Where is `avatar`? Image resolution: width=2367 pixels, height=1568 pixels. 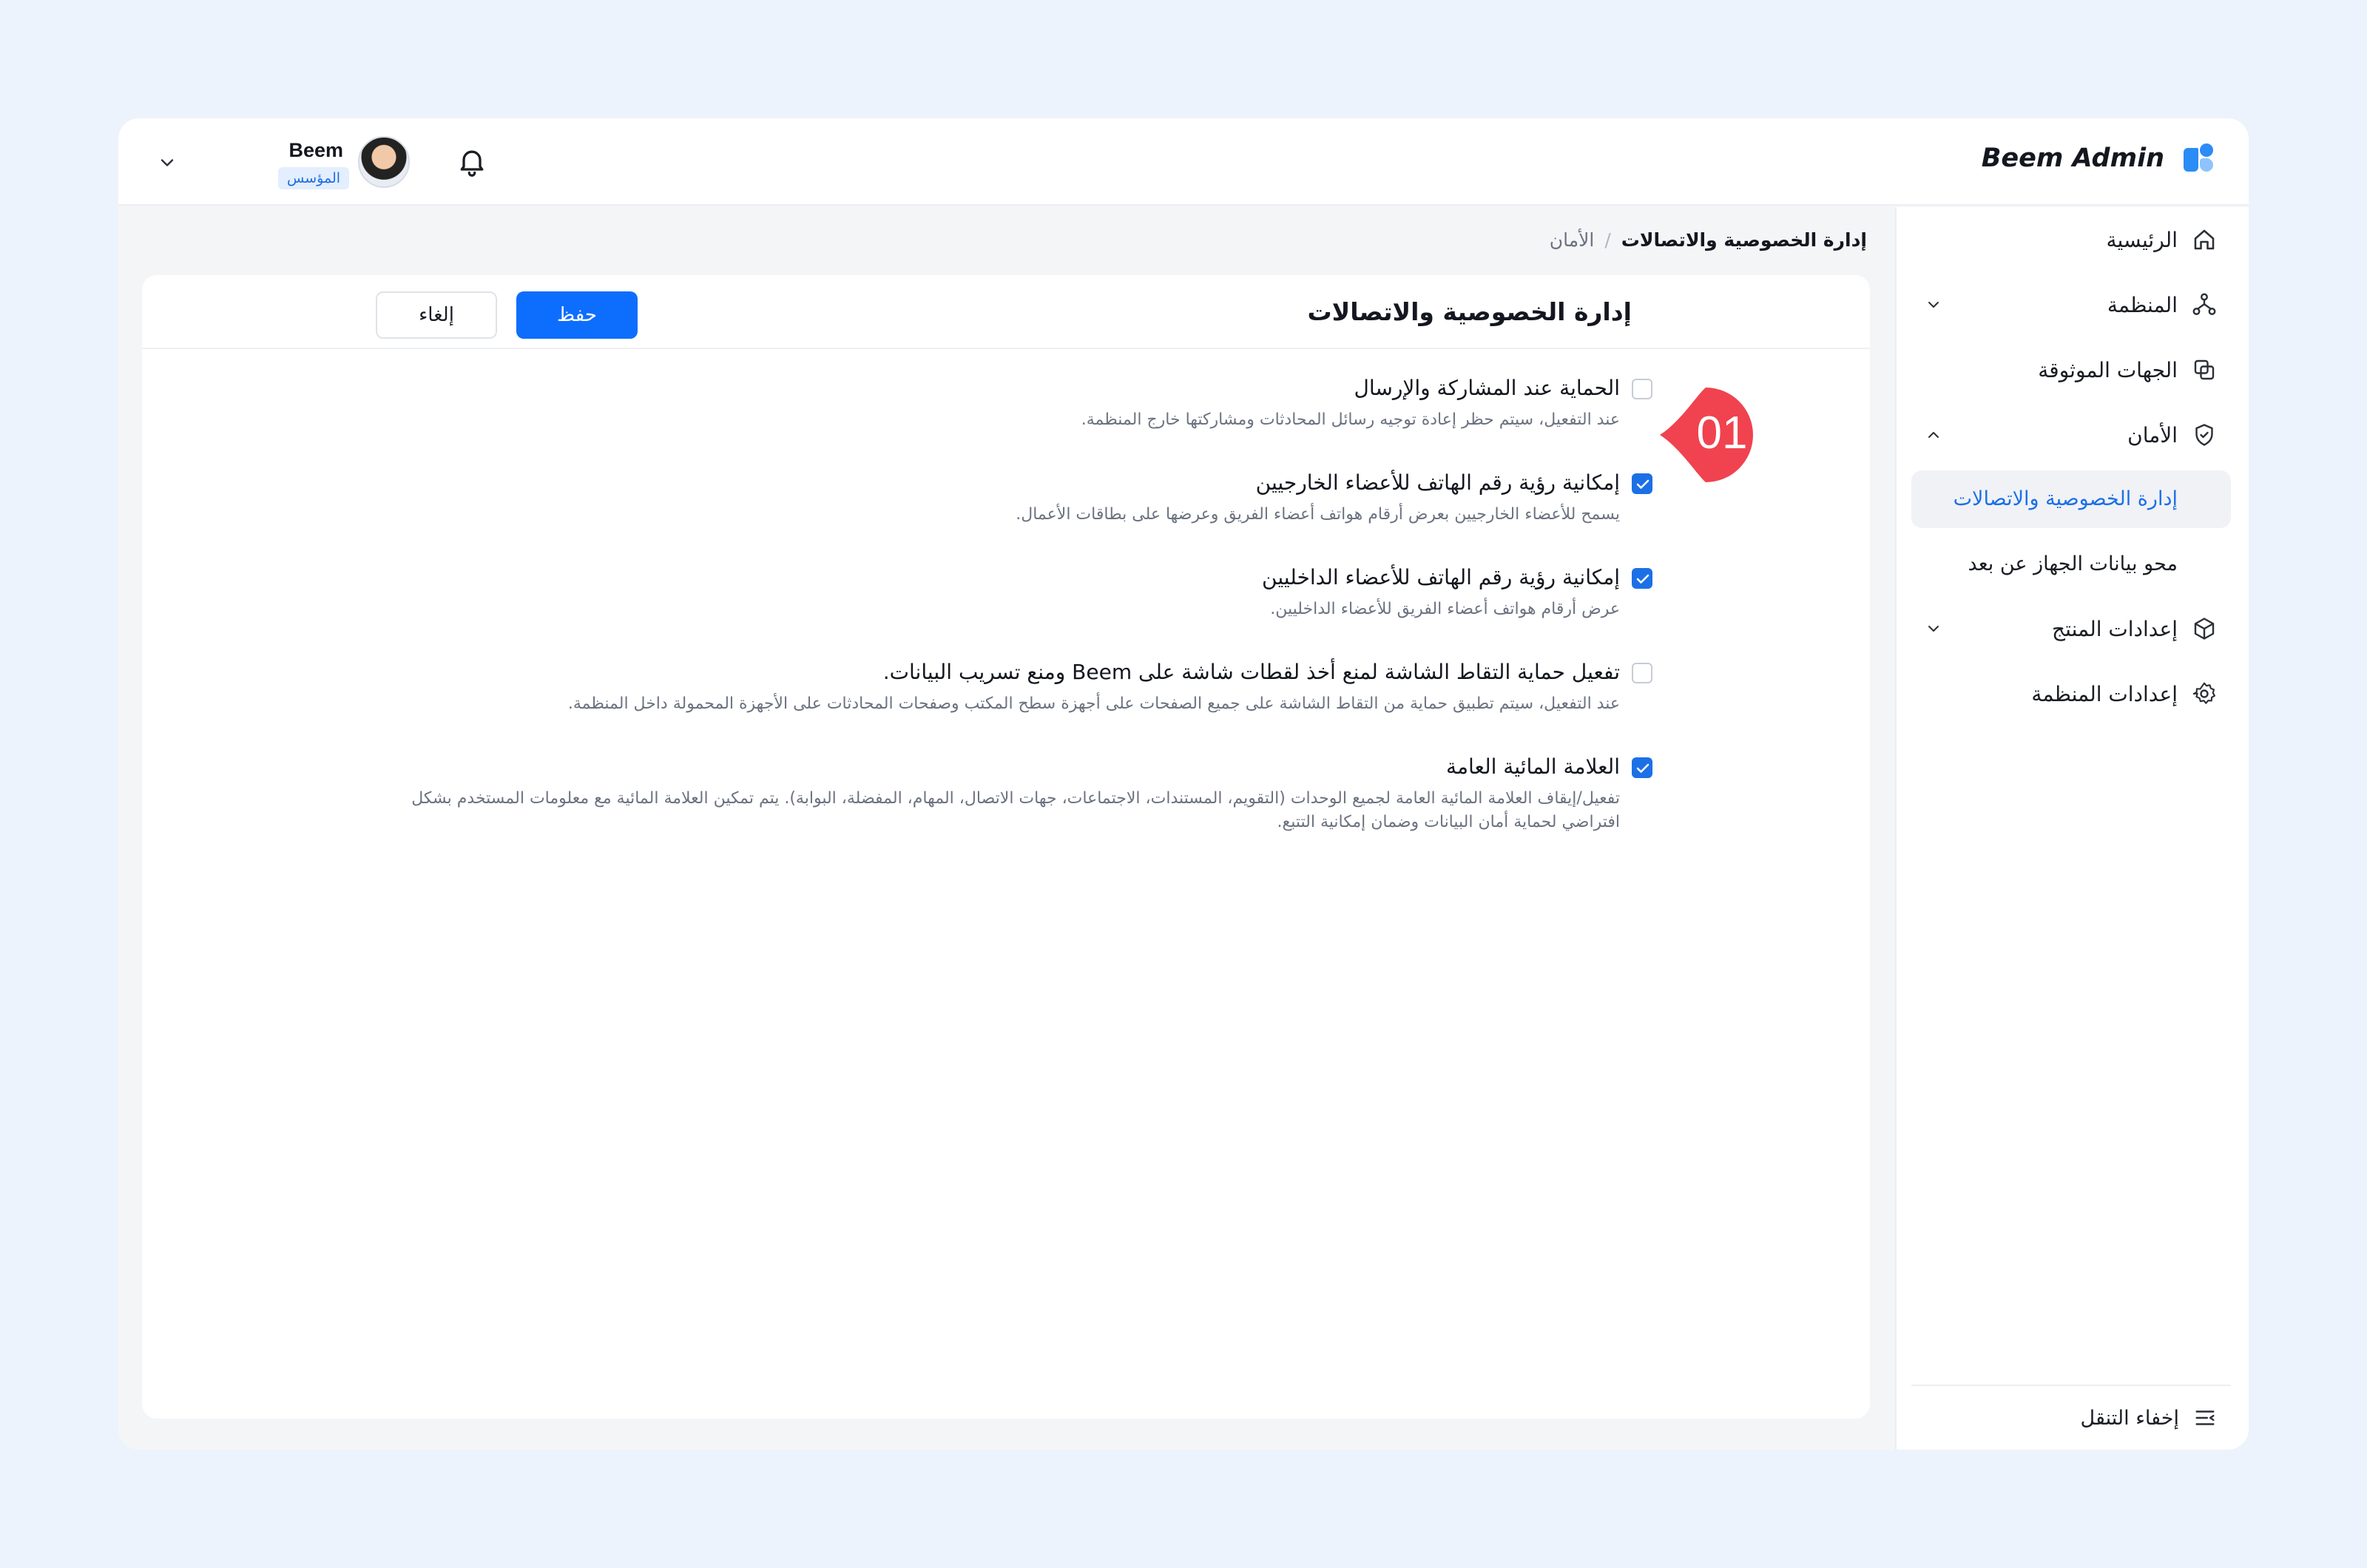 avatar is located at coordinates (384, 162).